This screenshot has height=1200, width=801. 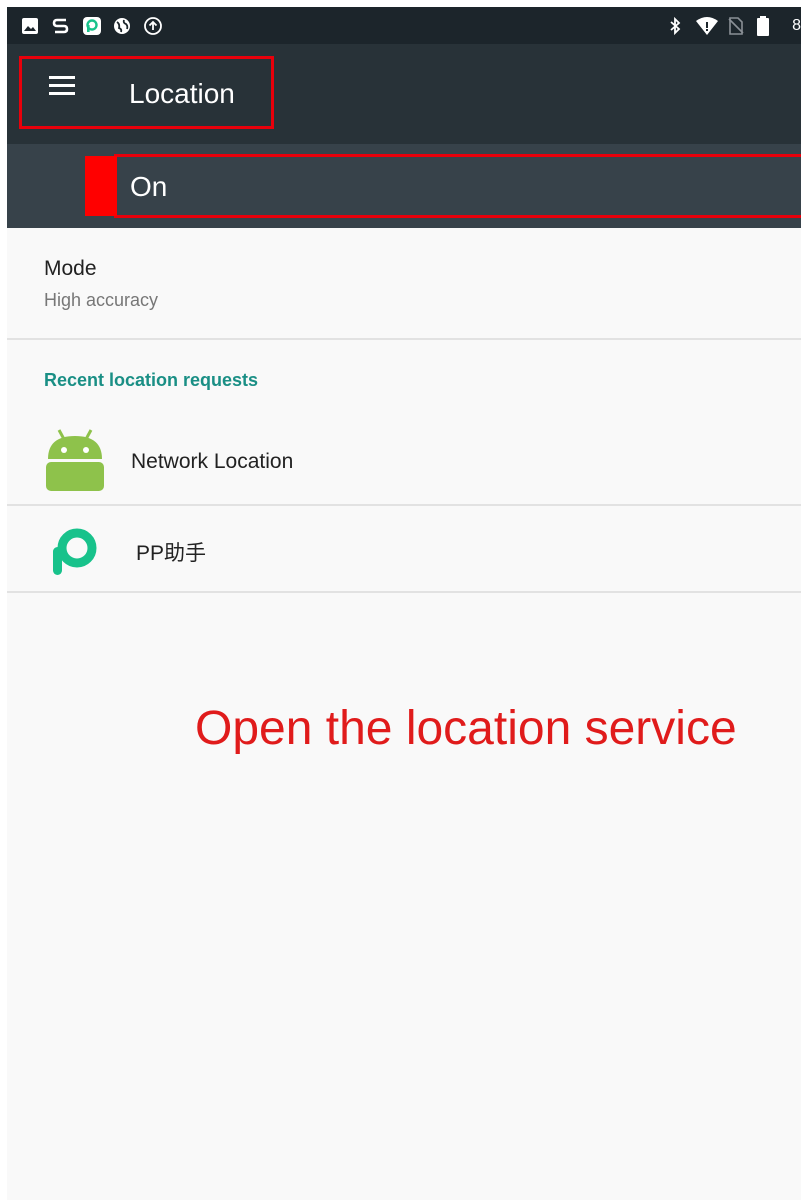 I want to click on highlight-box-switch, so click(x=457, y=186).